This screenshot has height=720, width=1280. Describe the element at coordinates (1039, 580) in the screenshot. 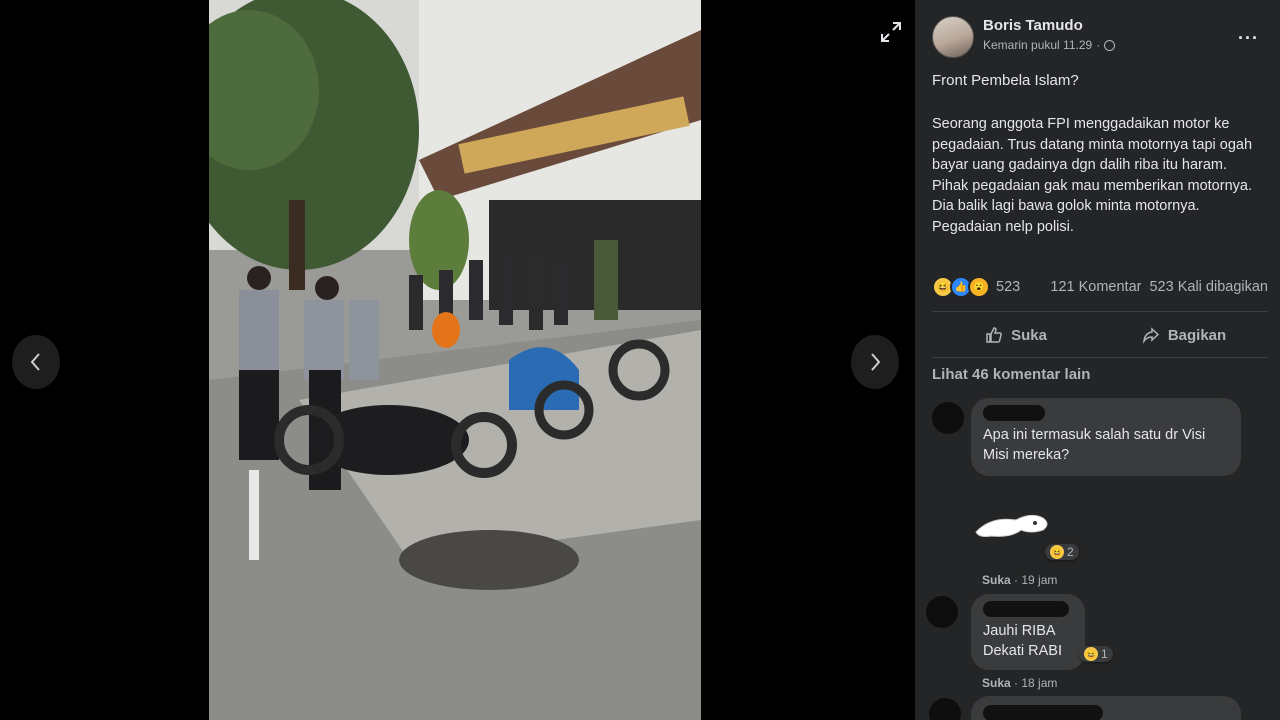

I see `comment-time: 19 jam` at that location.